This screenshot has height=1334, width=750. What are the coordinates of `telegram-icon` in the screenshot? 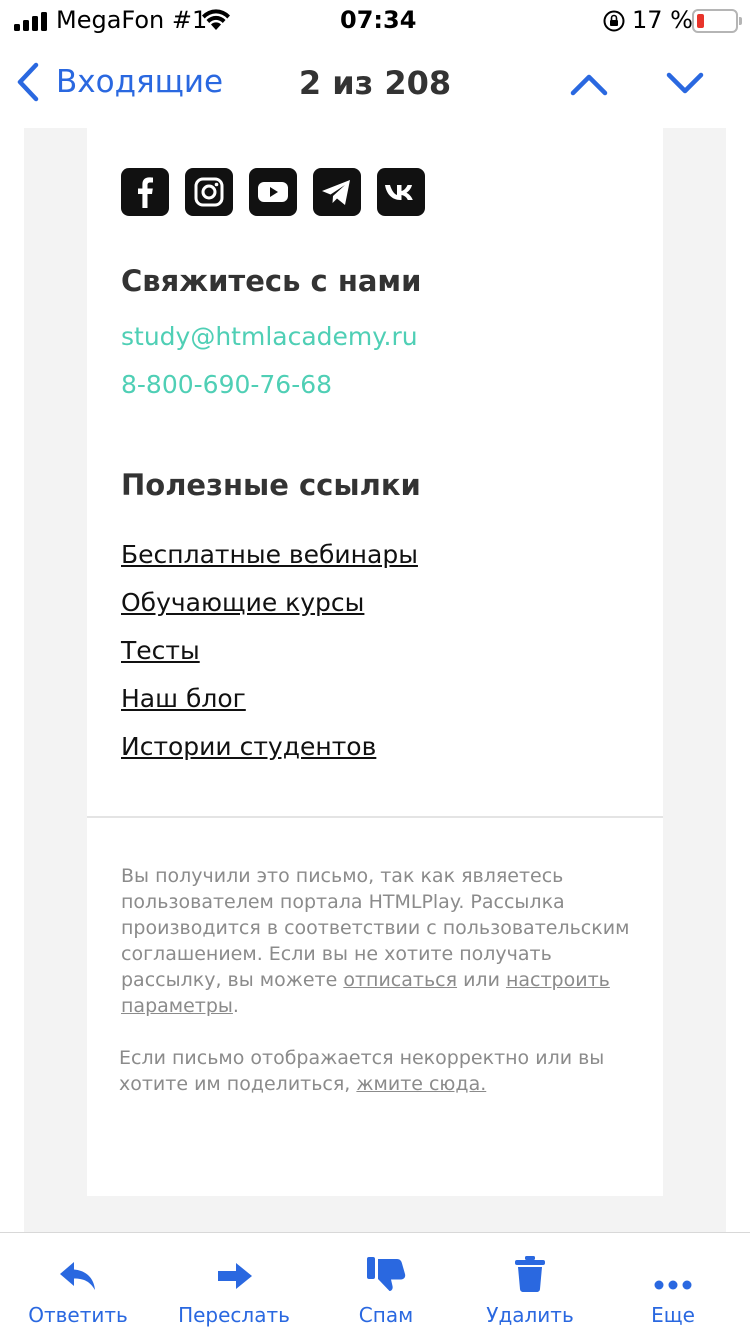 It's located at (337, 192).